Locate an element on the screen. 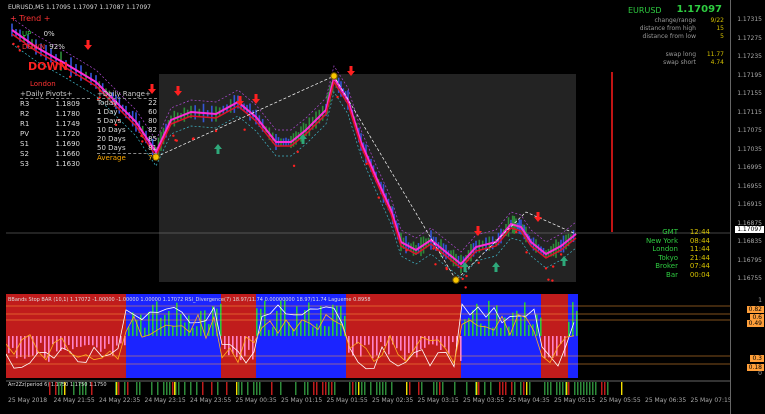 The width and height of the screenshot is (765, 414). range-row: 10 Days 82 is located at coordinates (127, 130).